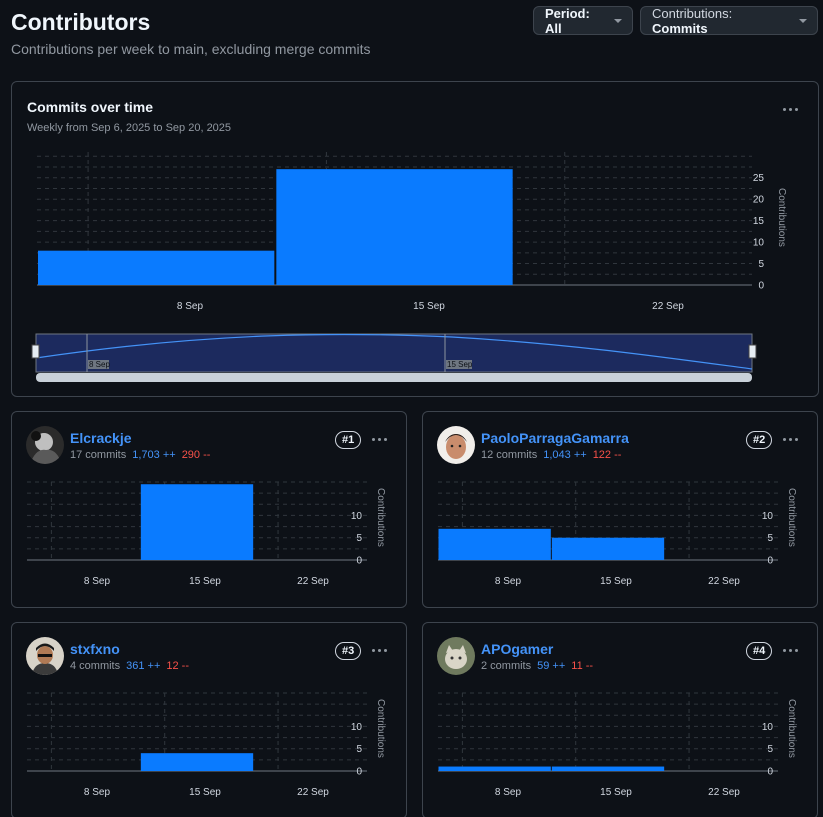  Describe the element at coordinates (759, 651) in the screenshot. I see `rank-badge: #4` at that location.